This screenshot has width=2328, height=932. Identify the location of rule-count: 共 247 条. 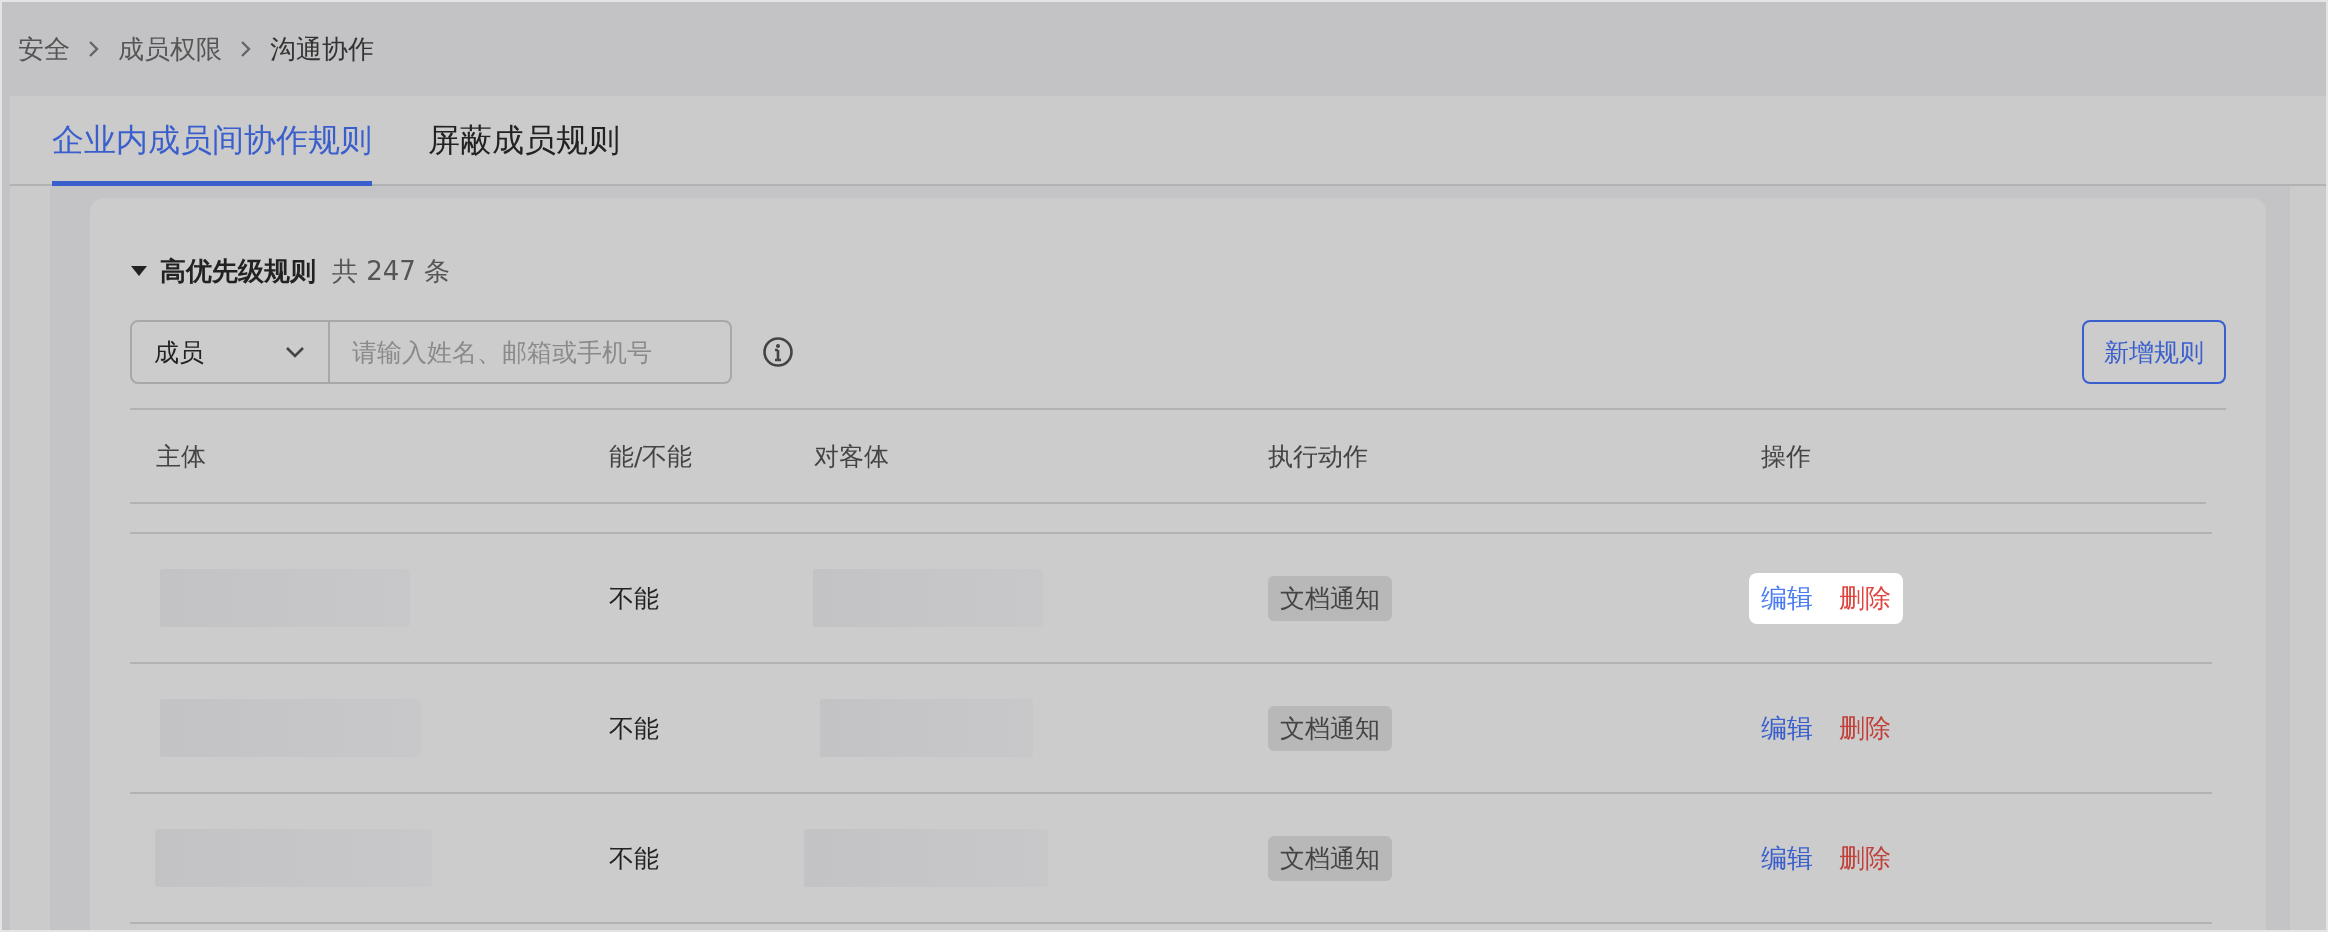
(391, 271).